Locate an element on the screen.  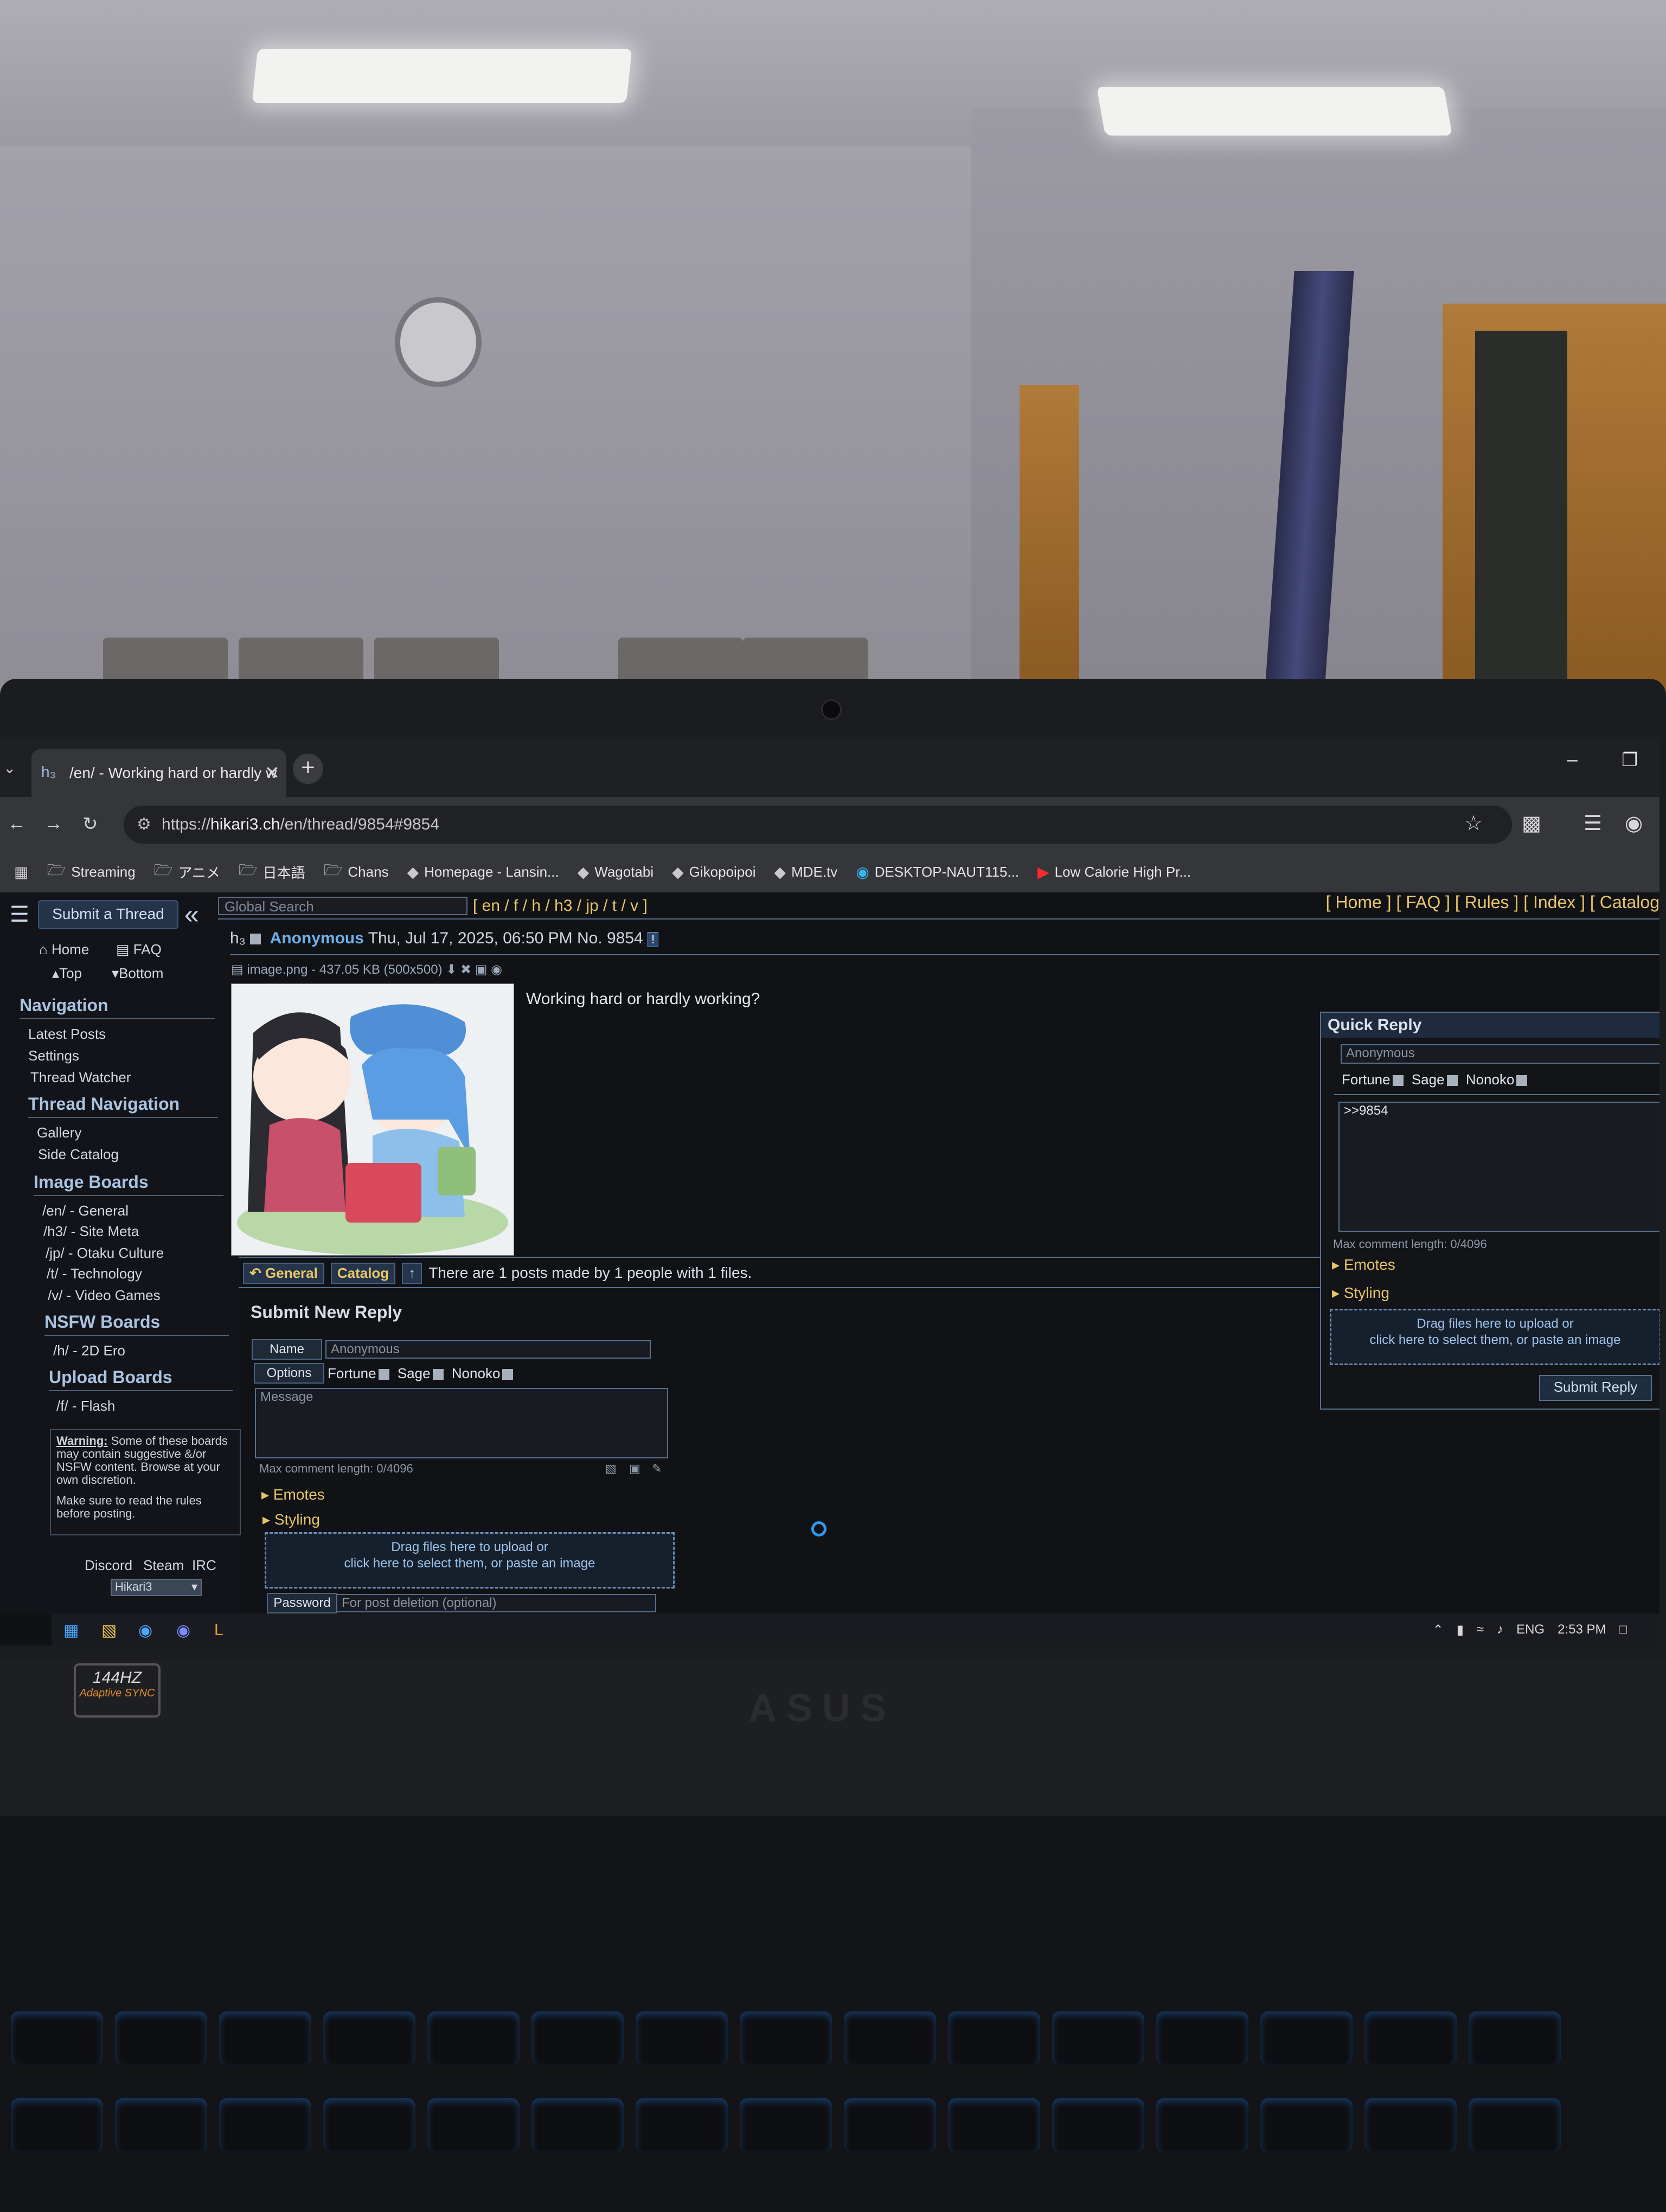
file-explorer-icon: ▧ is located at coordinates (109, 1630).